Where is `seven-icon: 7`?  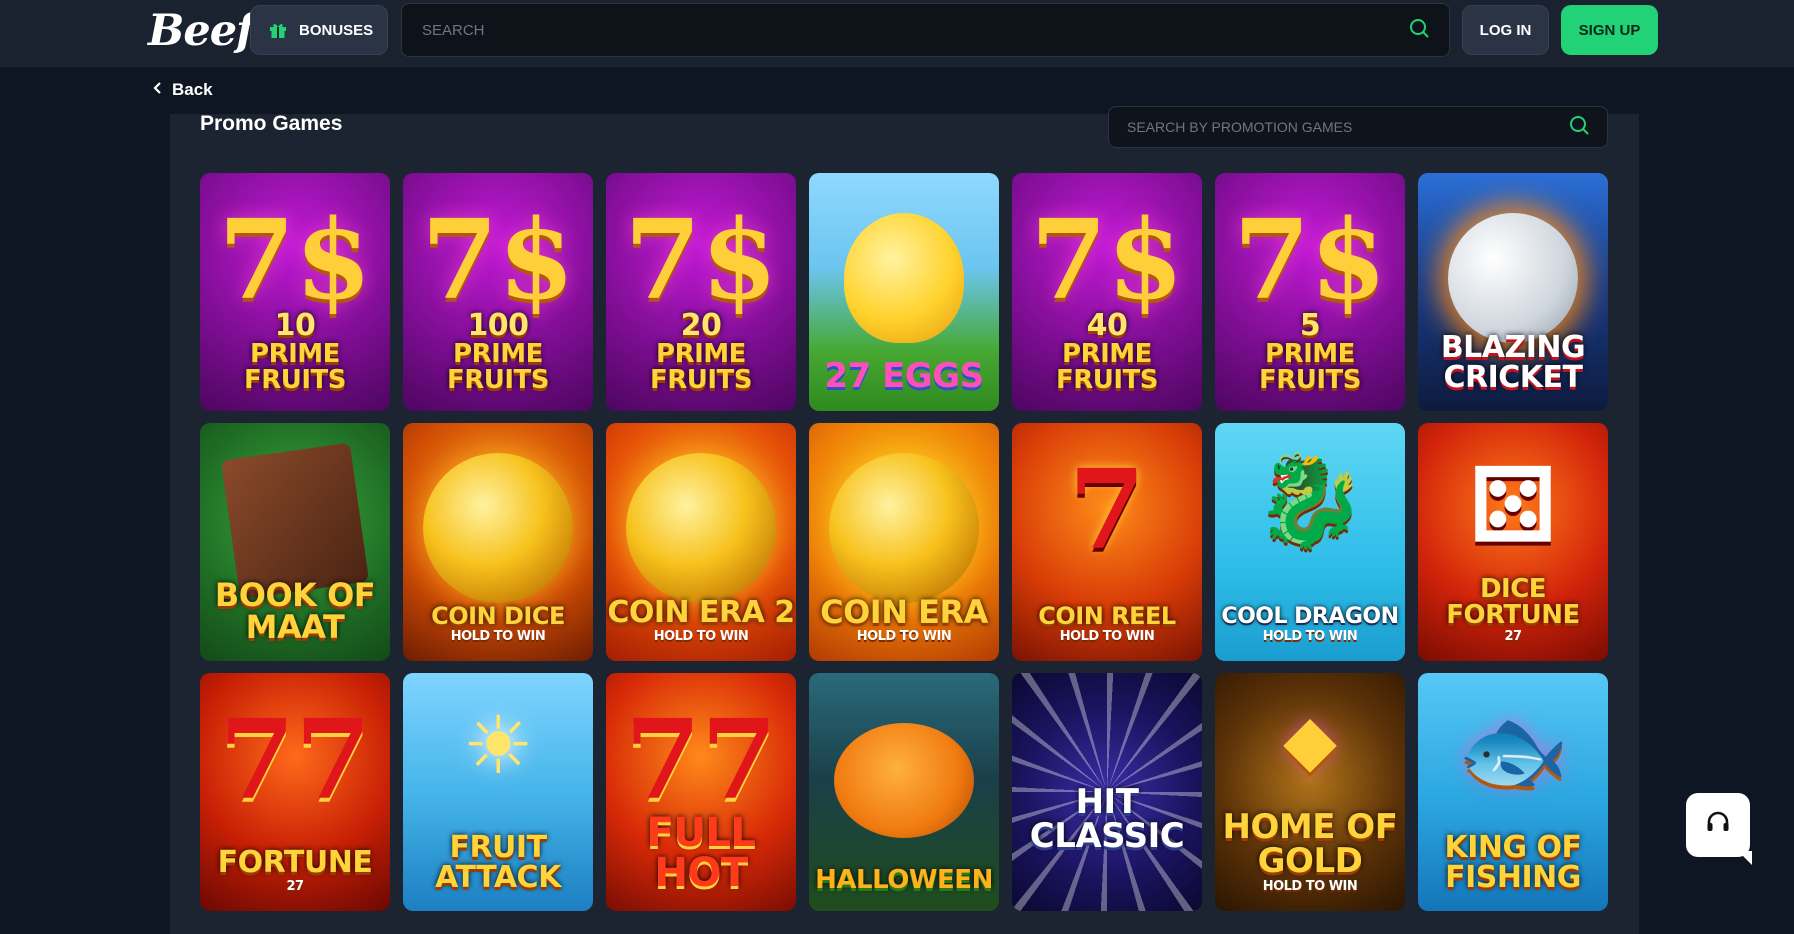
seven-icon: 7 is located at coordinates (1107, 509).